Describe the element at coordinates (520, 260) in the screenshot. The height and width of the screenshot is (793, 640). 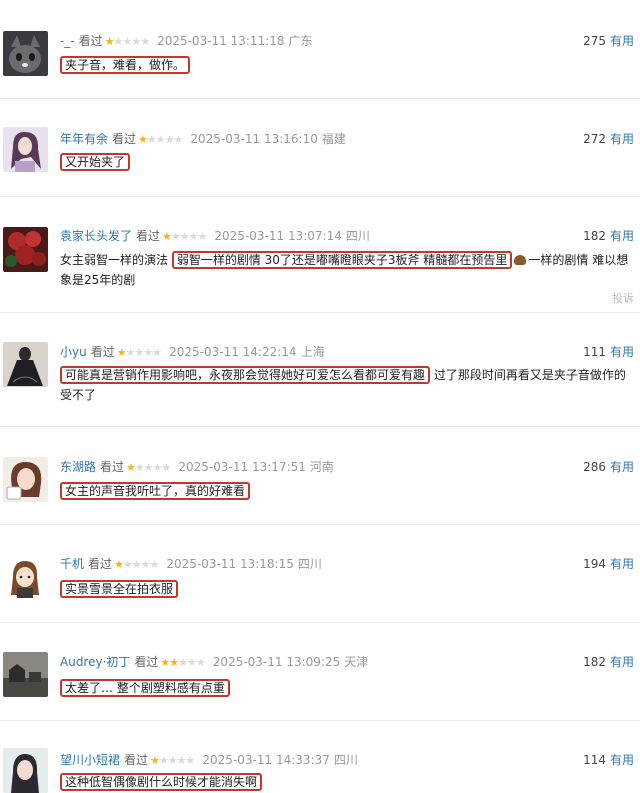
I see `poop-emoji-icon` at that location.